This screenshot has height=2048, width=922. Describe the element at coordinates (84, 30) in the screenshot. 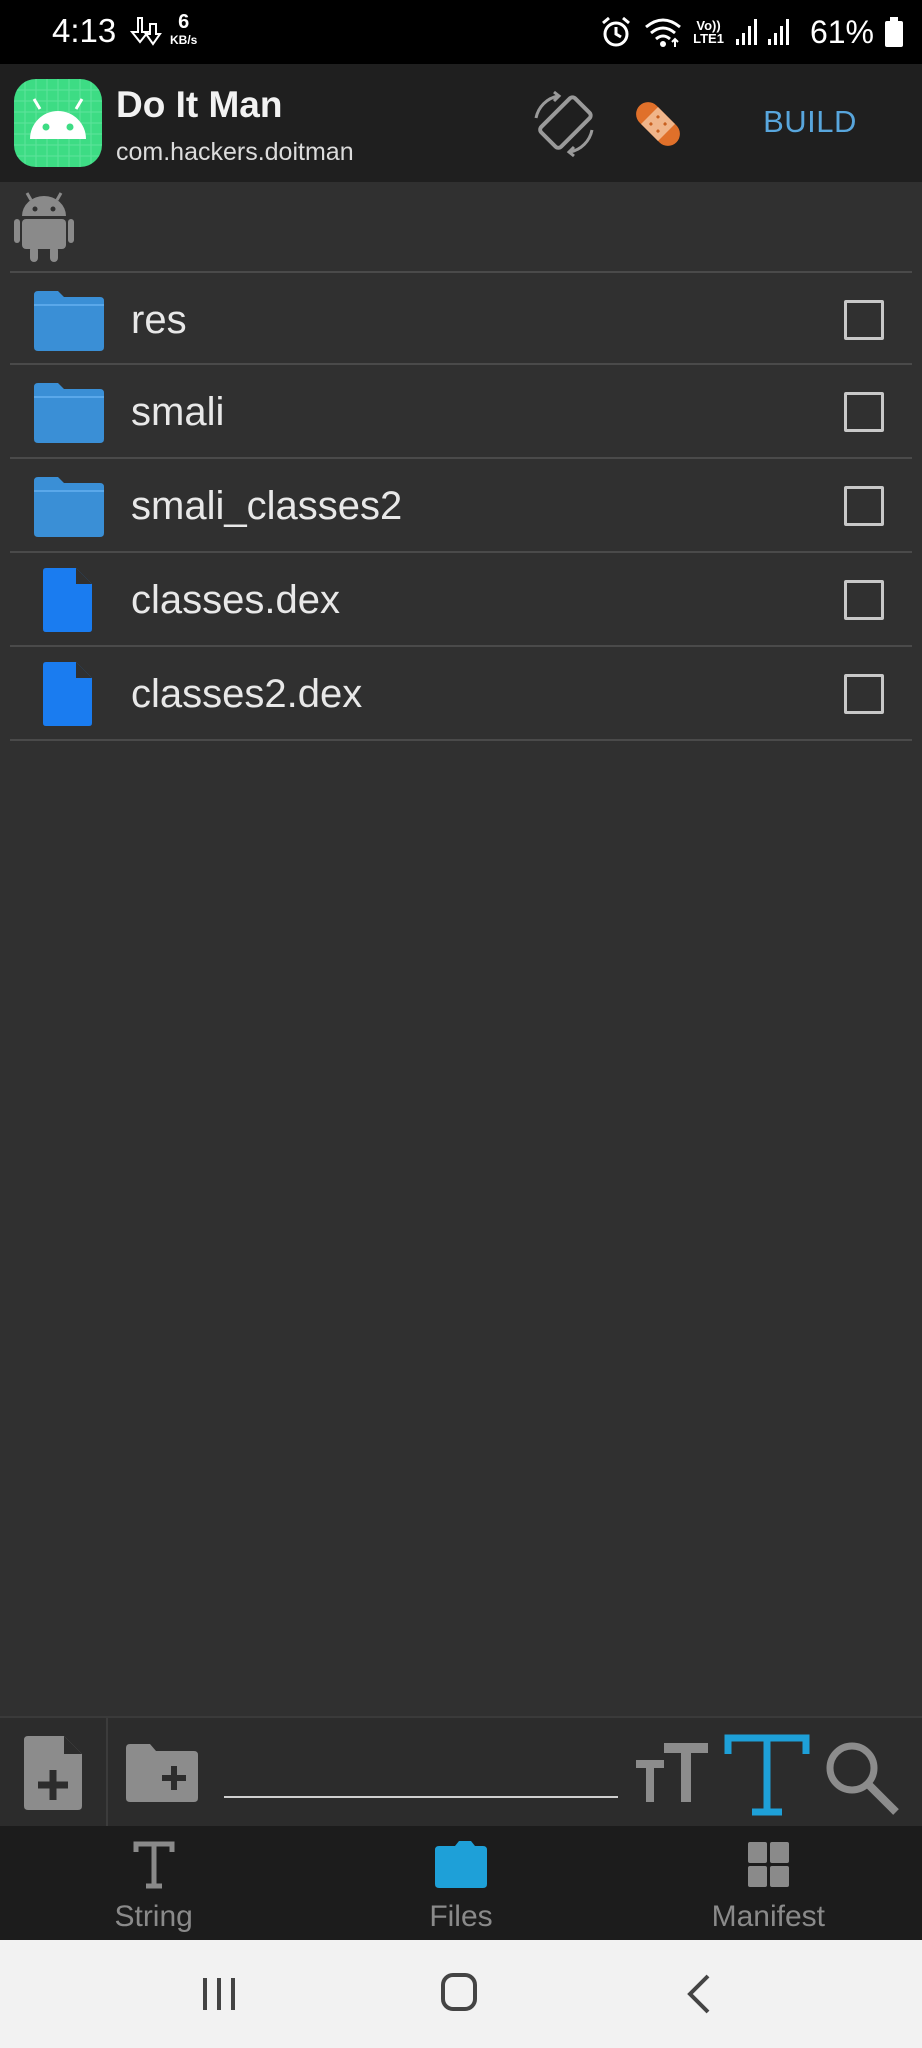

I see `status-time: 4:13` at that location.